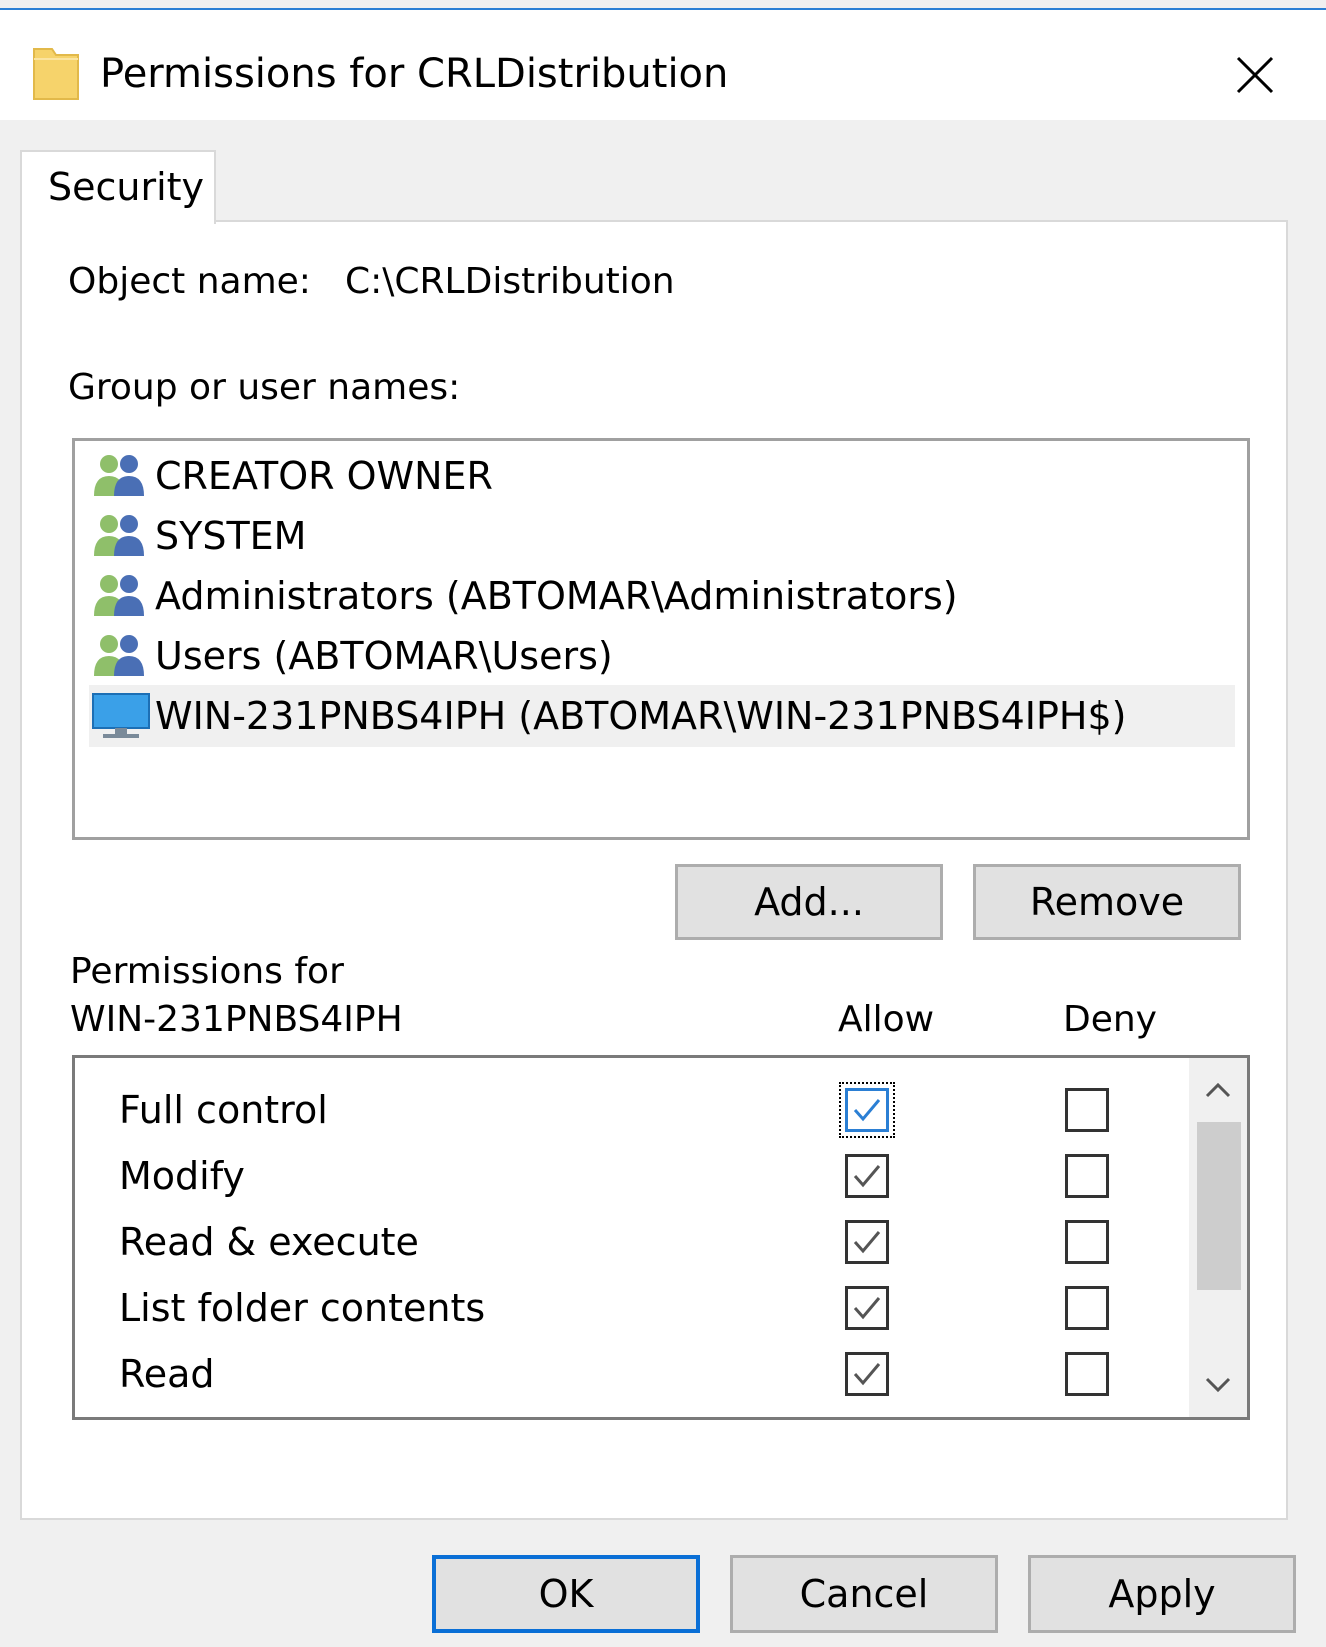 The width and height of the screenshot is (1326, 1647). I want to click on allow-column-header: Allow, so click(886, 1019).